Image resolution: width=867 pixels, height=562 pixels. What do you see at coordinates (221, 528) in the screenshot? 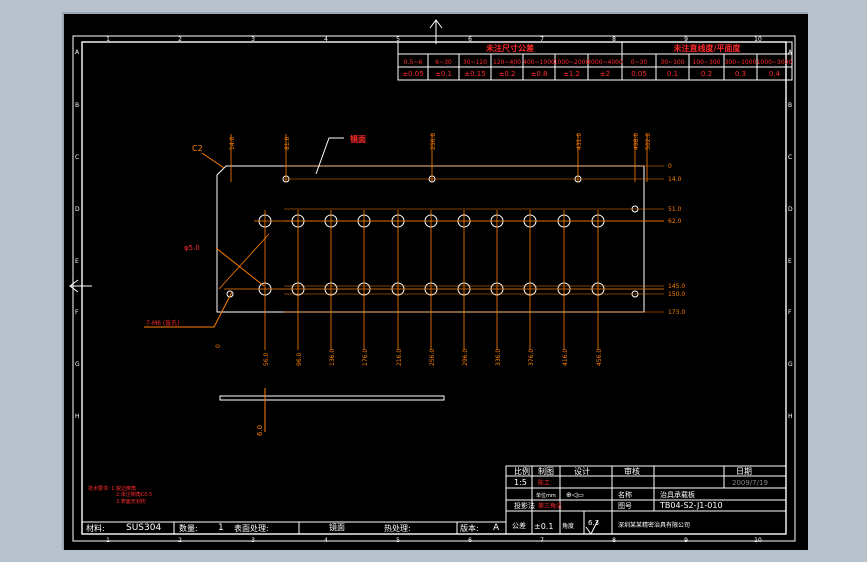
I see `tb-qty: 1` at bounding box center [221, 528].